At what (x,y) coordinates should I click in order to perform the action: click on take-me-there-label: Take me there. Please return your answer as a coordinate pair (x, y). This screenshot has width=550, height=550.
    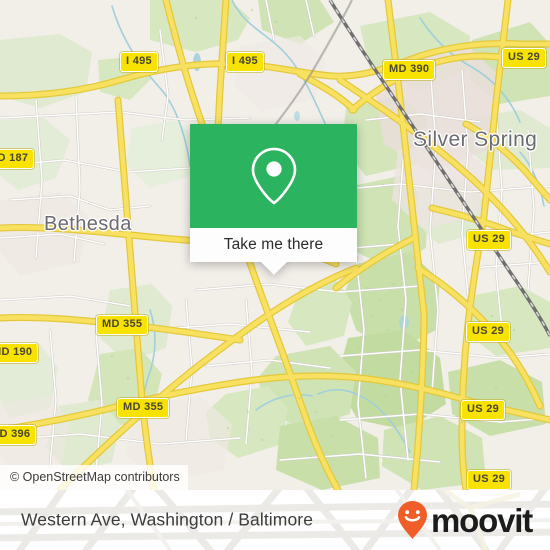
    Looking at the image, I should click on (273, 244).